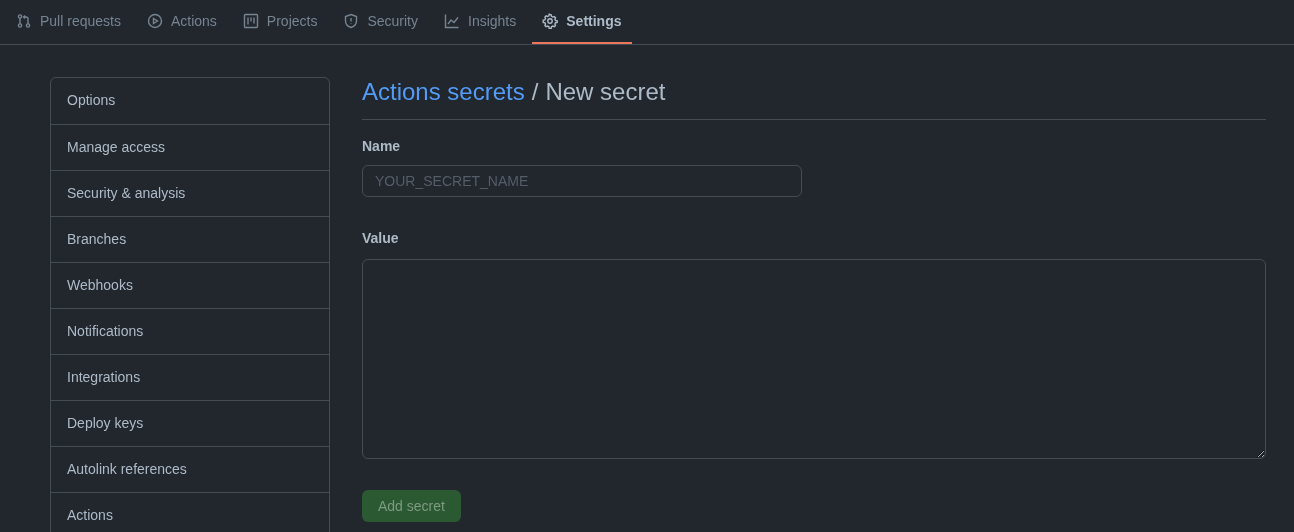  I want to click on menu-item: Options, so click(190, 101).